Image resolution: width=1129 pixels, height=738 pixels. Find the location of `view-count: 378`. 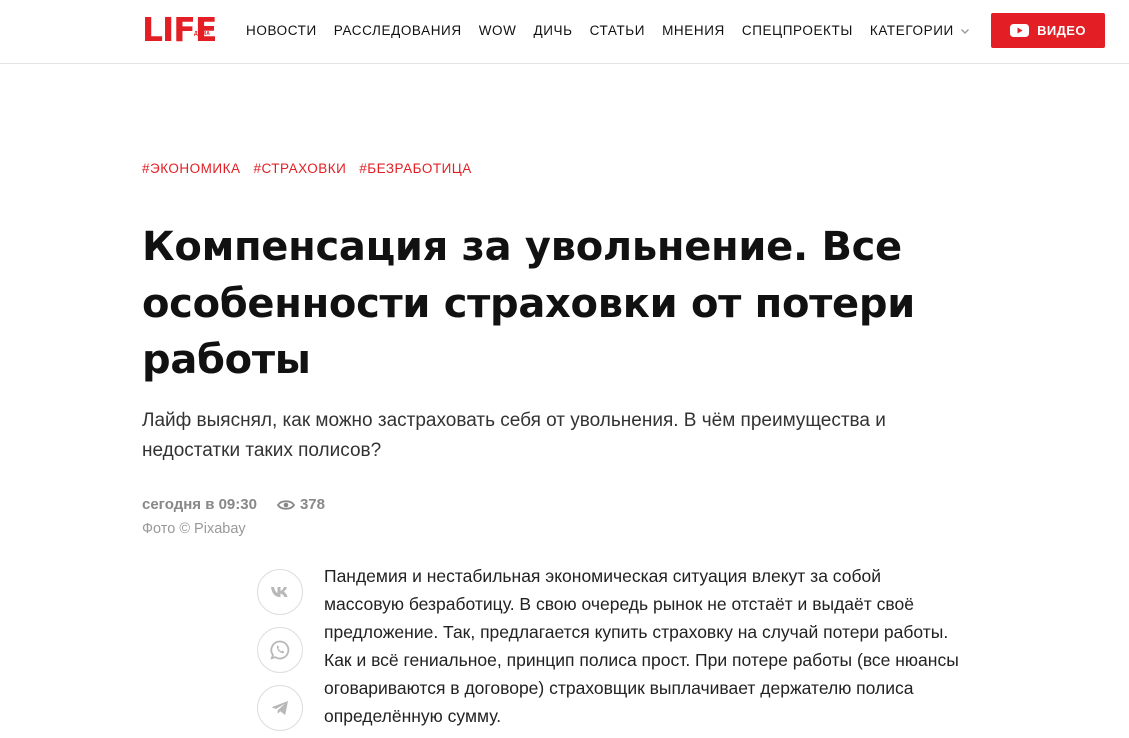

view-count: 378 is located at coordinates (300, 505).